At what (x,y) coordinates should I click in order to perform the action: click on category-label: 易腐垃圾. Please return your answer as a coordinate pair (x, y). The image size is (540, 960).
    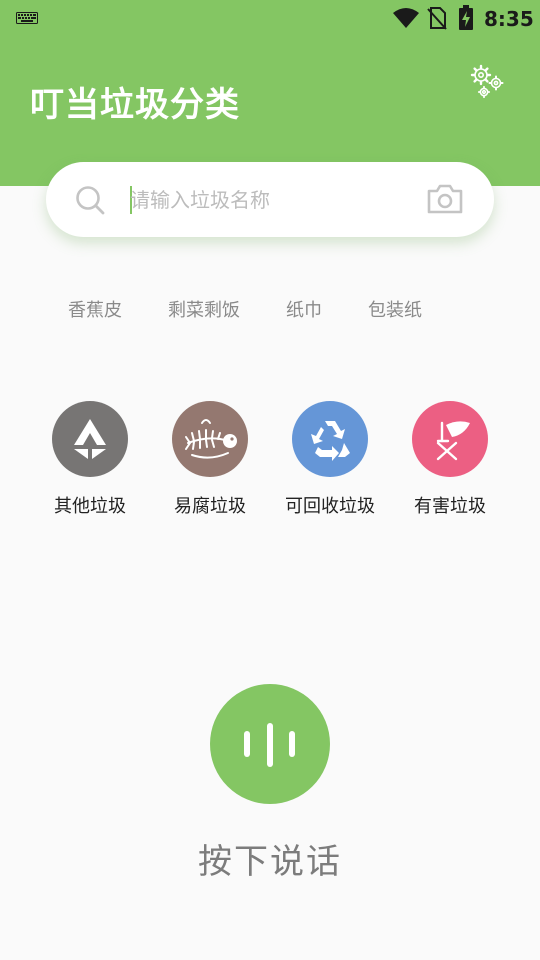
    Looking at the image, I should click on (210, 506).